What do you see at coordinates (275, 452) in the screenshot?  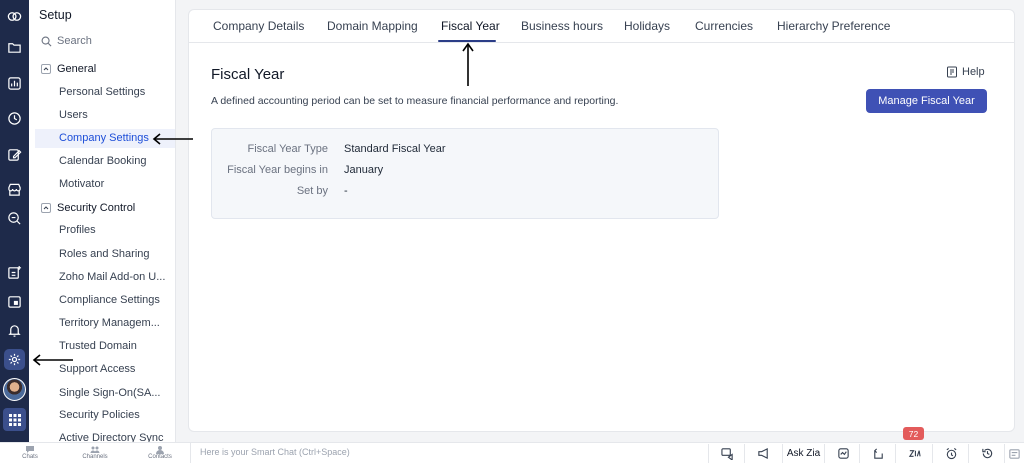 I see `smart-chat-placeholder: Here is your Smart Chat (Ctrl+Space)` at bounding box center [275, 452].